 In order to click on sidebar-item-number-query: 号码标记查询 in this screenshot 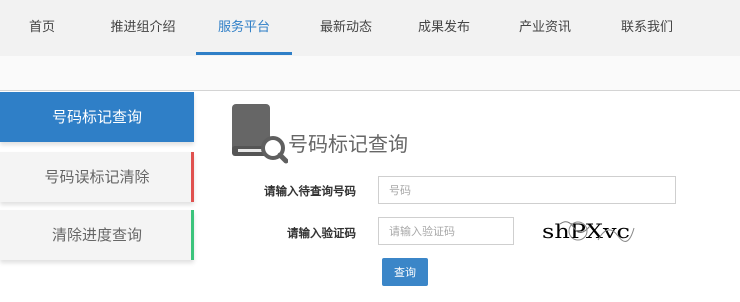, I will do `click(97, 117)`.